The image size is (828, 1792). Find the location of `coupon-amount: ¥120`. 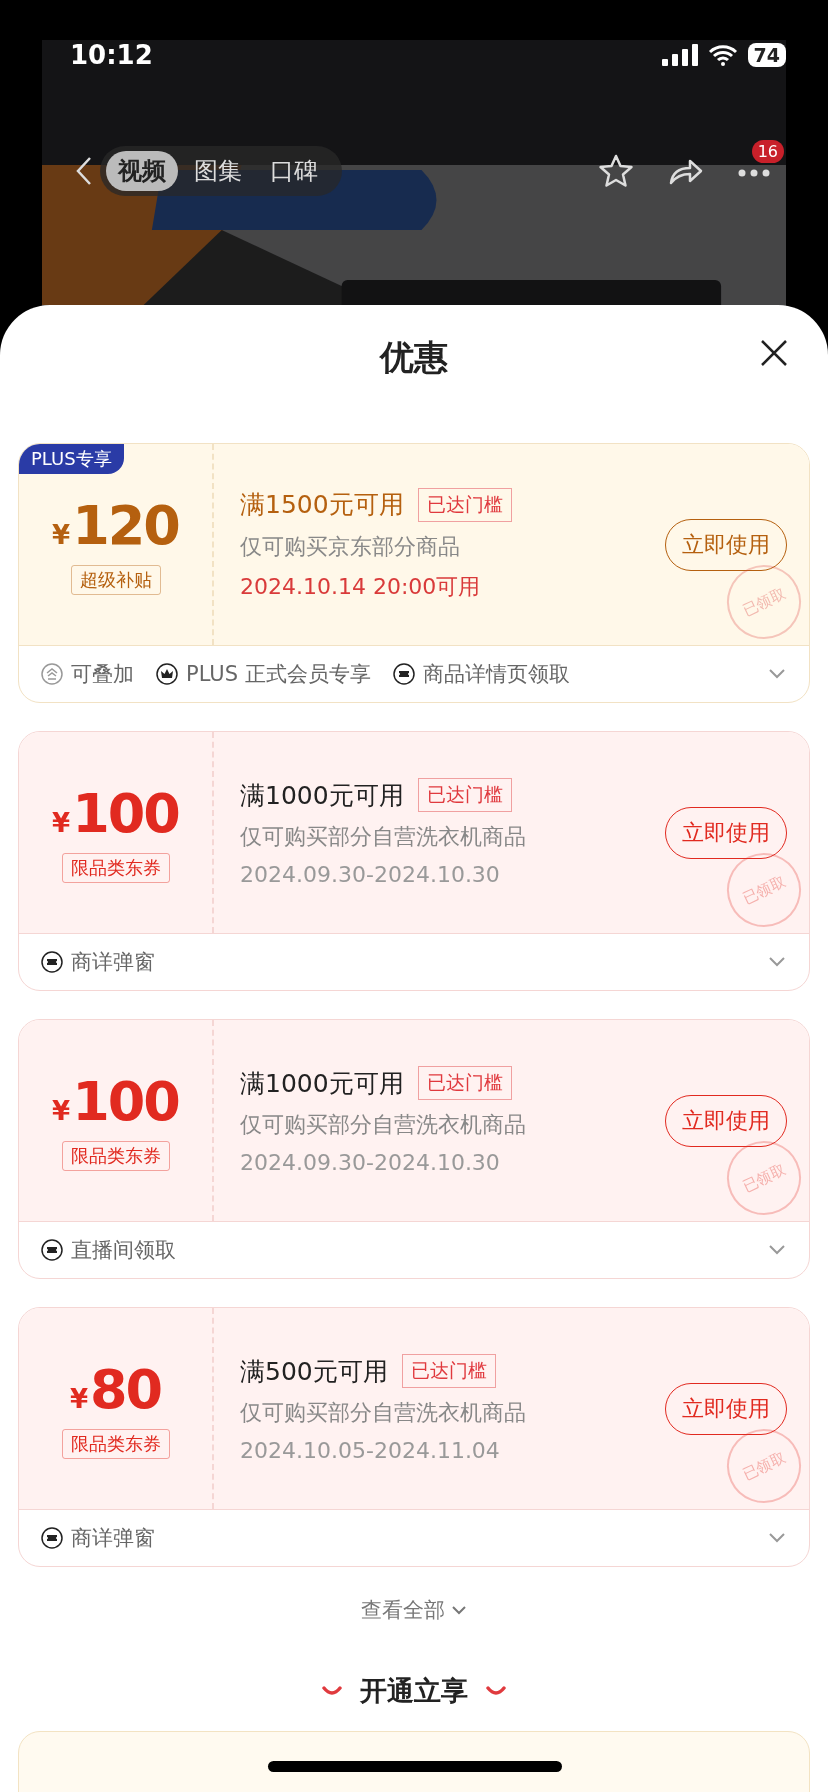

coupon-amount: ¥120 is located at coordinates (115, 525).